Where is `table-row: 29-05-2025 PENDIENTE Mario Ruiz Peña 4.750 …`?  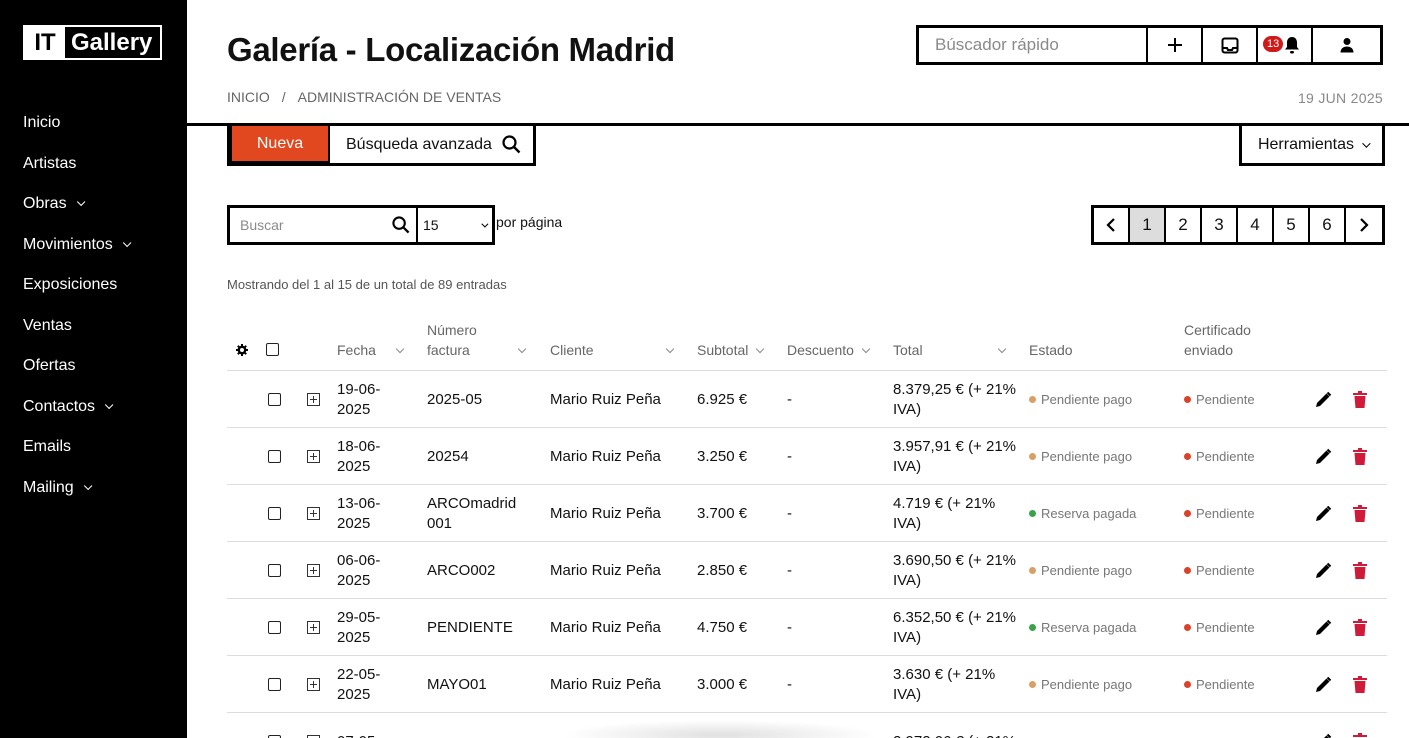 table-row: 29-05-2025 PENDIENTE Mario Ruiz Peña 4.750 … is located at coordinates (807, 627).